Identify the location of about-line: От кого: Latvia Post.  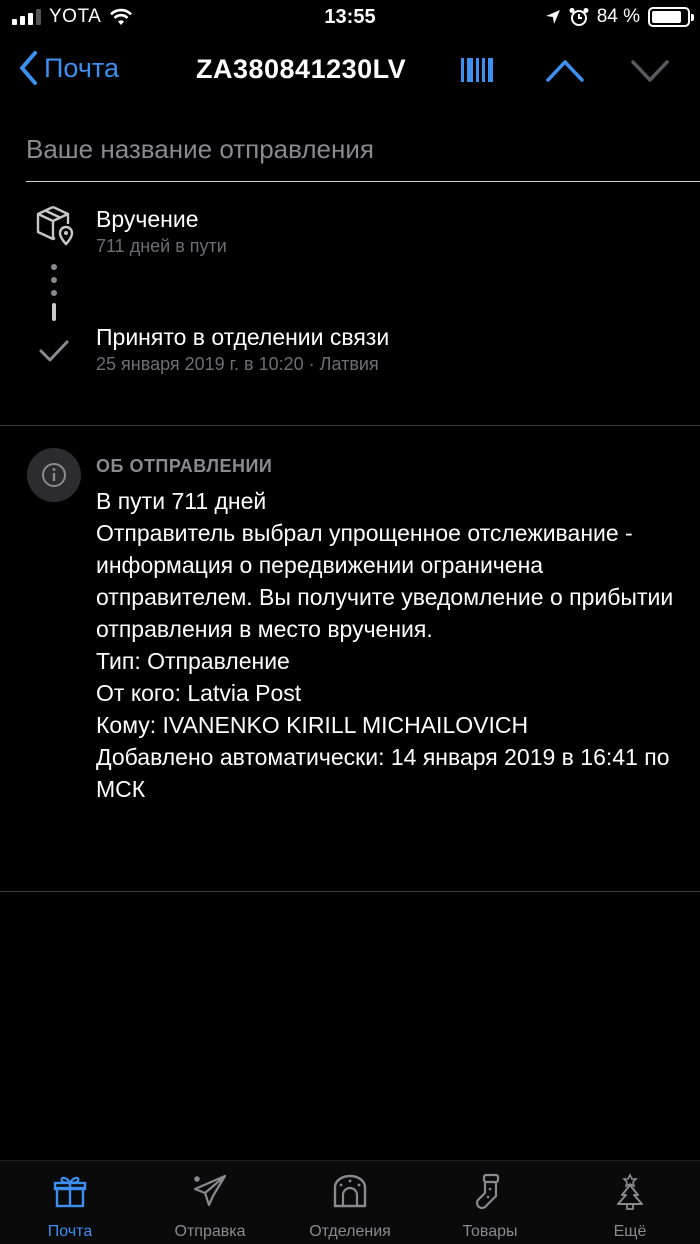
(199, 693).